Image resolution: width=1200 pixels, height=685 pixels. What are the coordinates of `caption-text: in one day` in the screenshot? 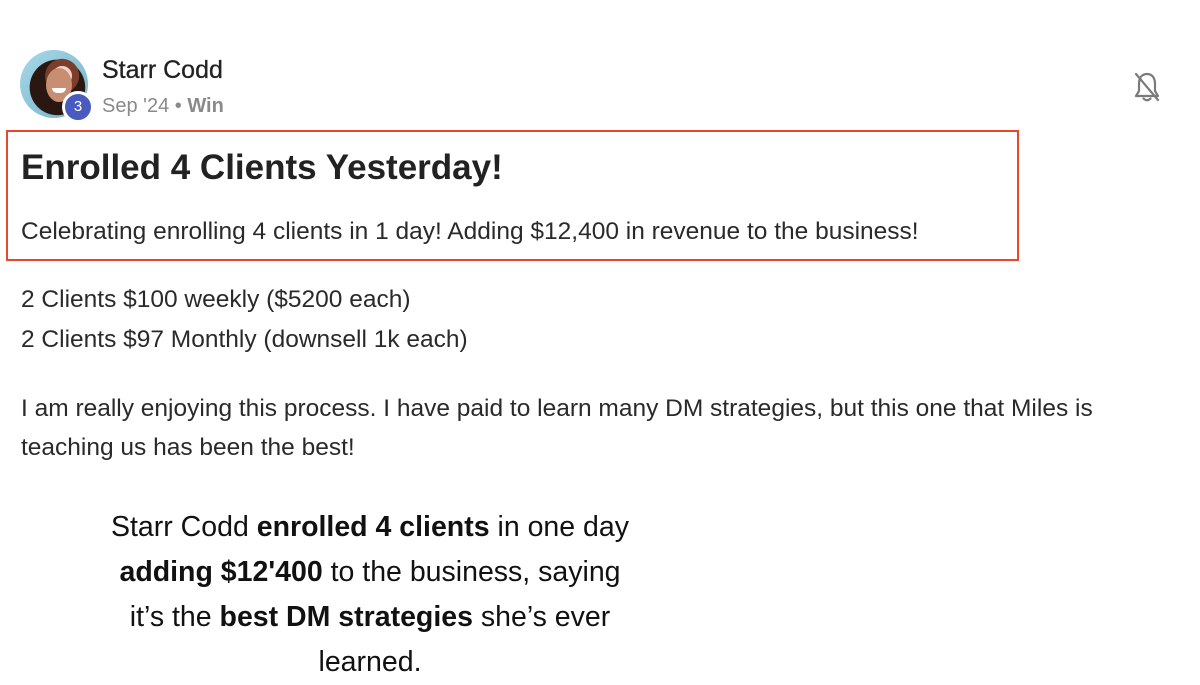 It's located at (559, 527).